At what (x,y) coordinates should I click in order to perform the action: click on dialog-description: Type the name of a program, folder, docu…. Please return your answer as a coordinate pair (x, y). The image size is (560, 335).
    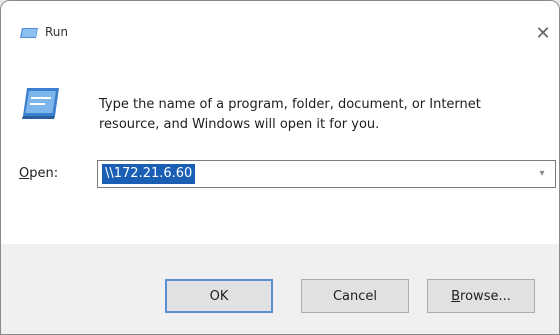
    Looking at the image, I should click on (290, 114).